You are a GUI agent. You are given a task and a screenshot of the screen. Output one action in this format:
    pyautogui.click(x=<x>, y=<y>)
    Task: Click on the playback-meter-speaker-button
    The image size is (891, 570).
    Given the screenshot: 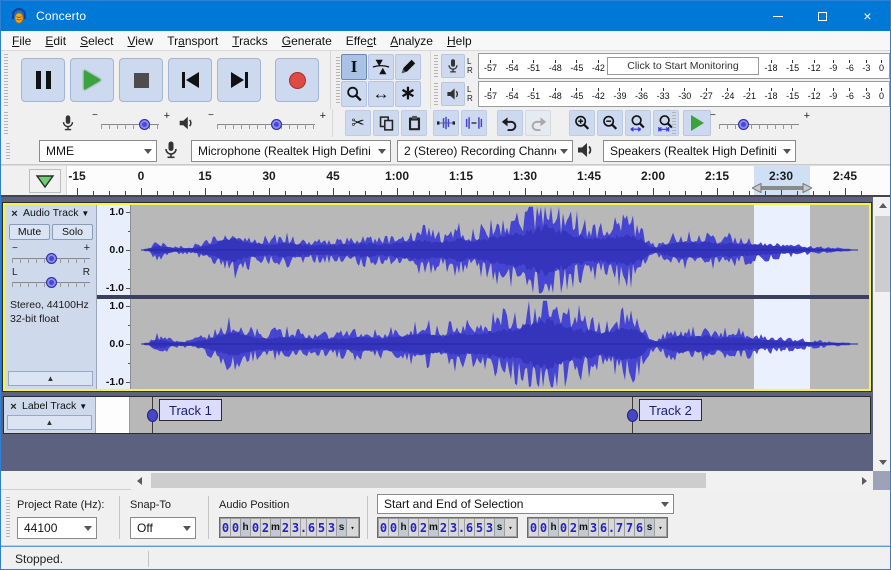 What is the action you would take?
    pyautogui.click(x=453, y=94)
    